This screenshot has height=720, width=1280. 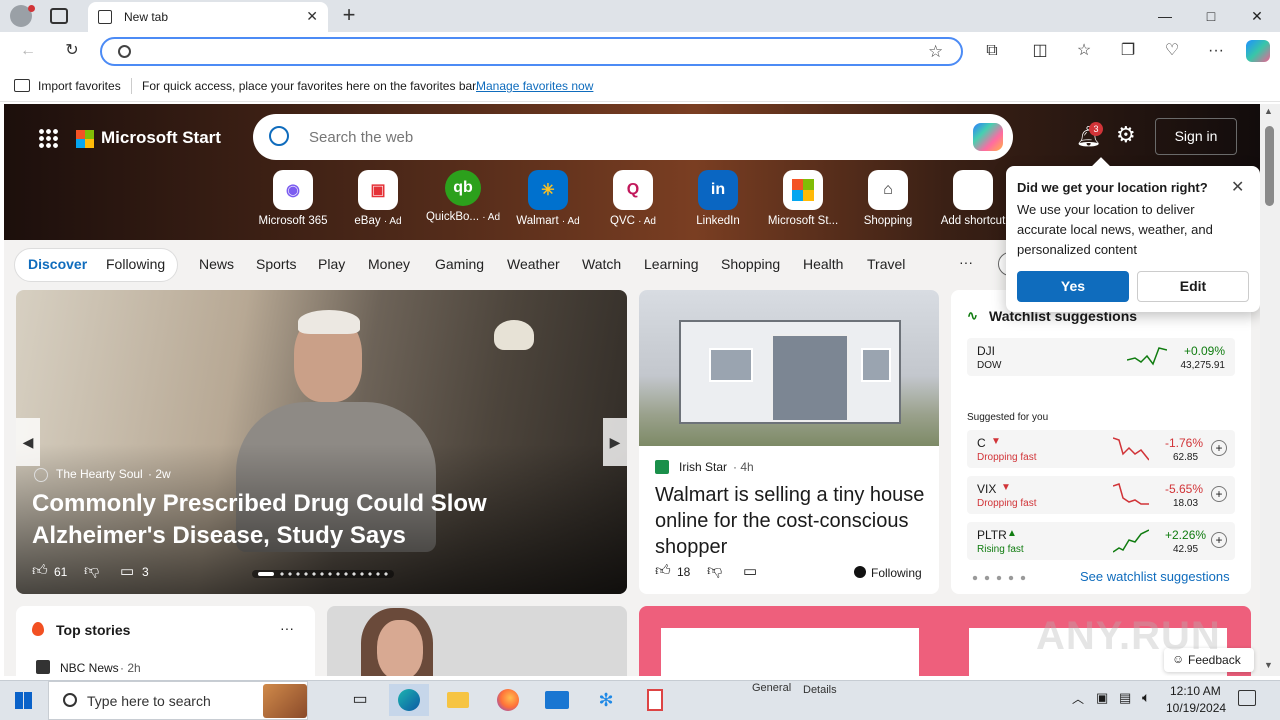 I want to click on carousel-next-icon: ▶, so click(x=615, y=442).